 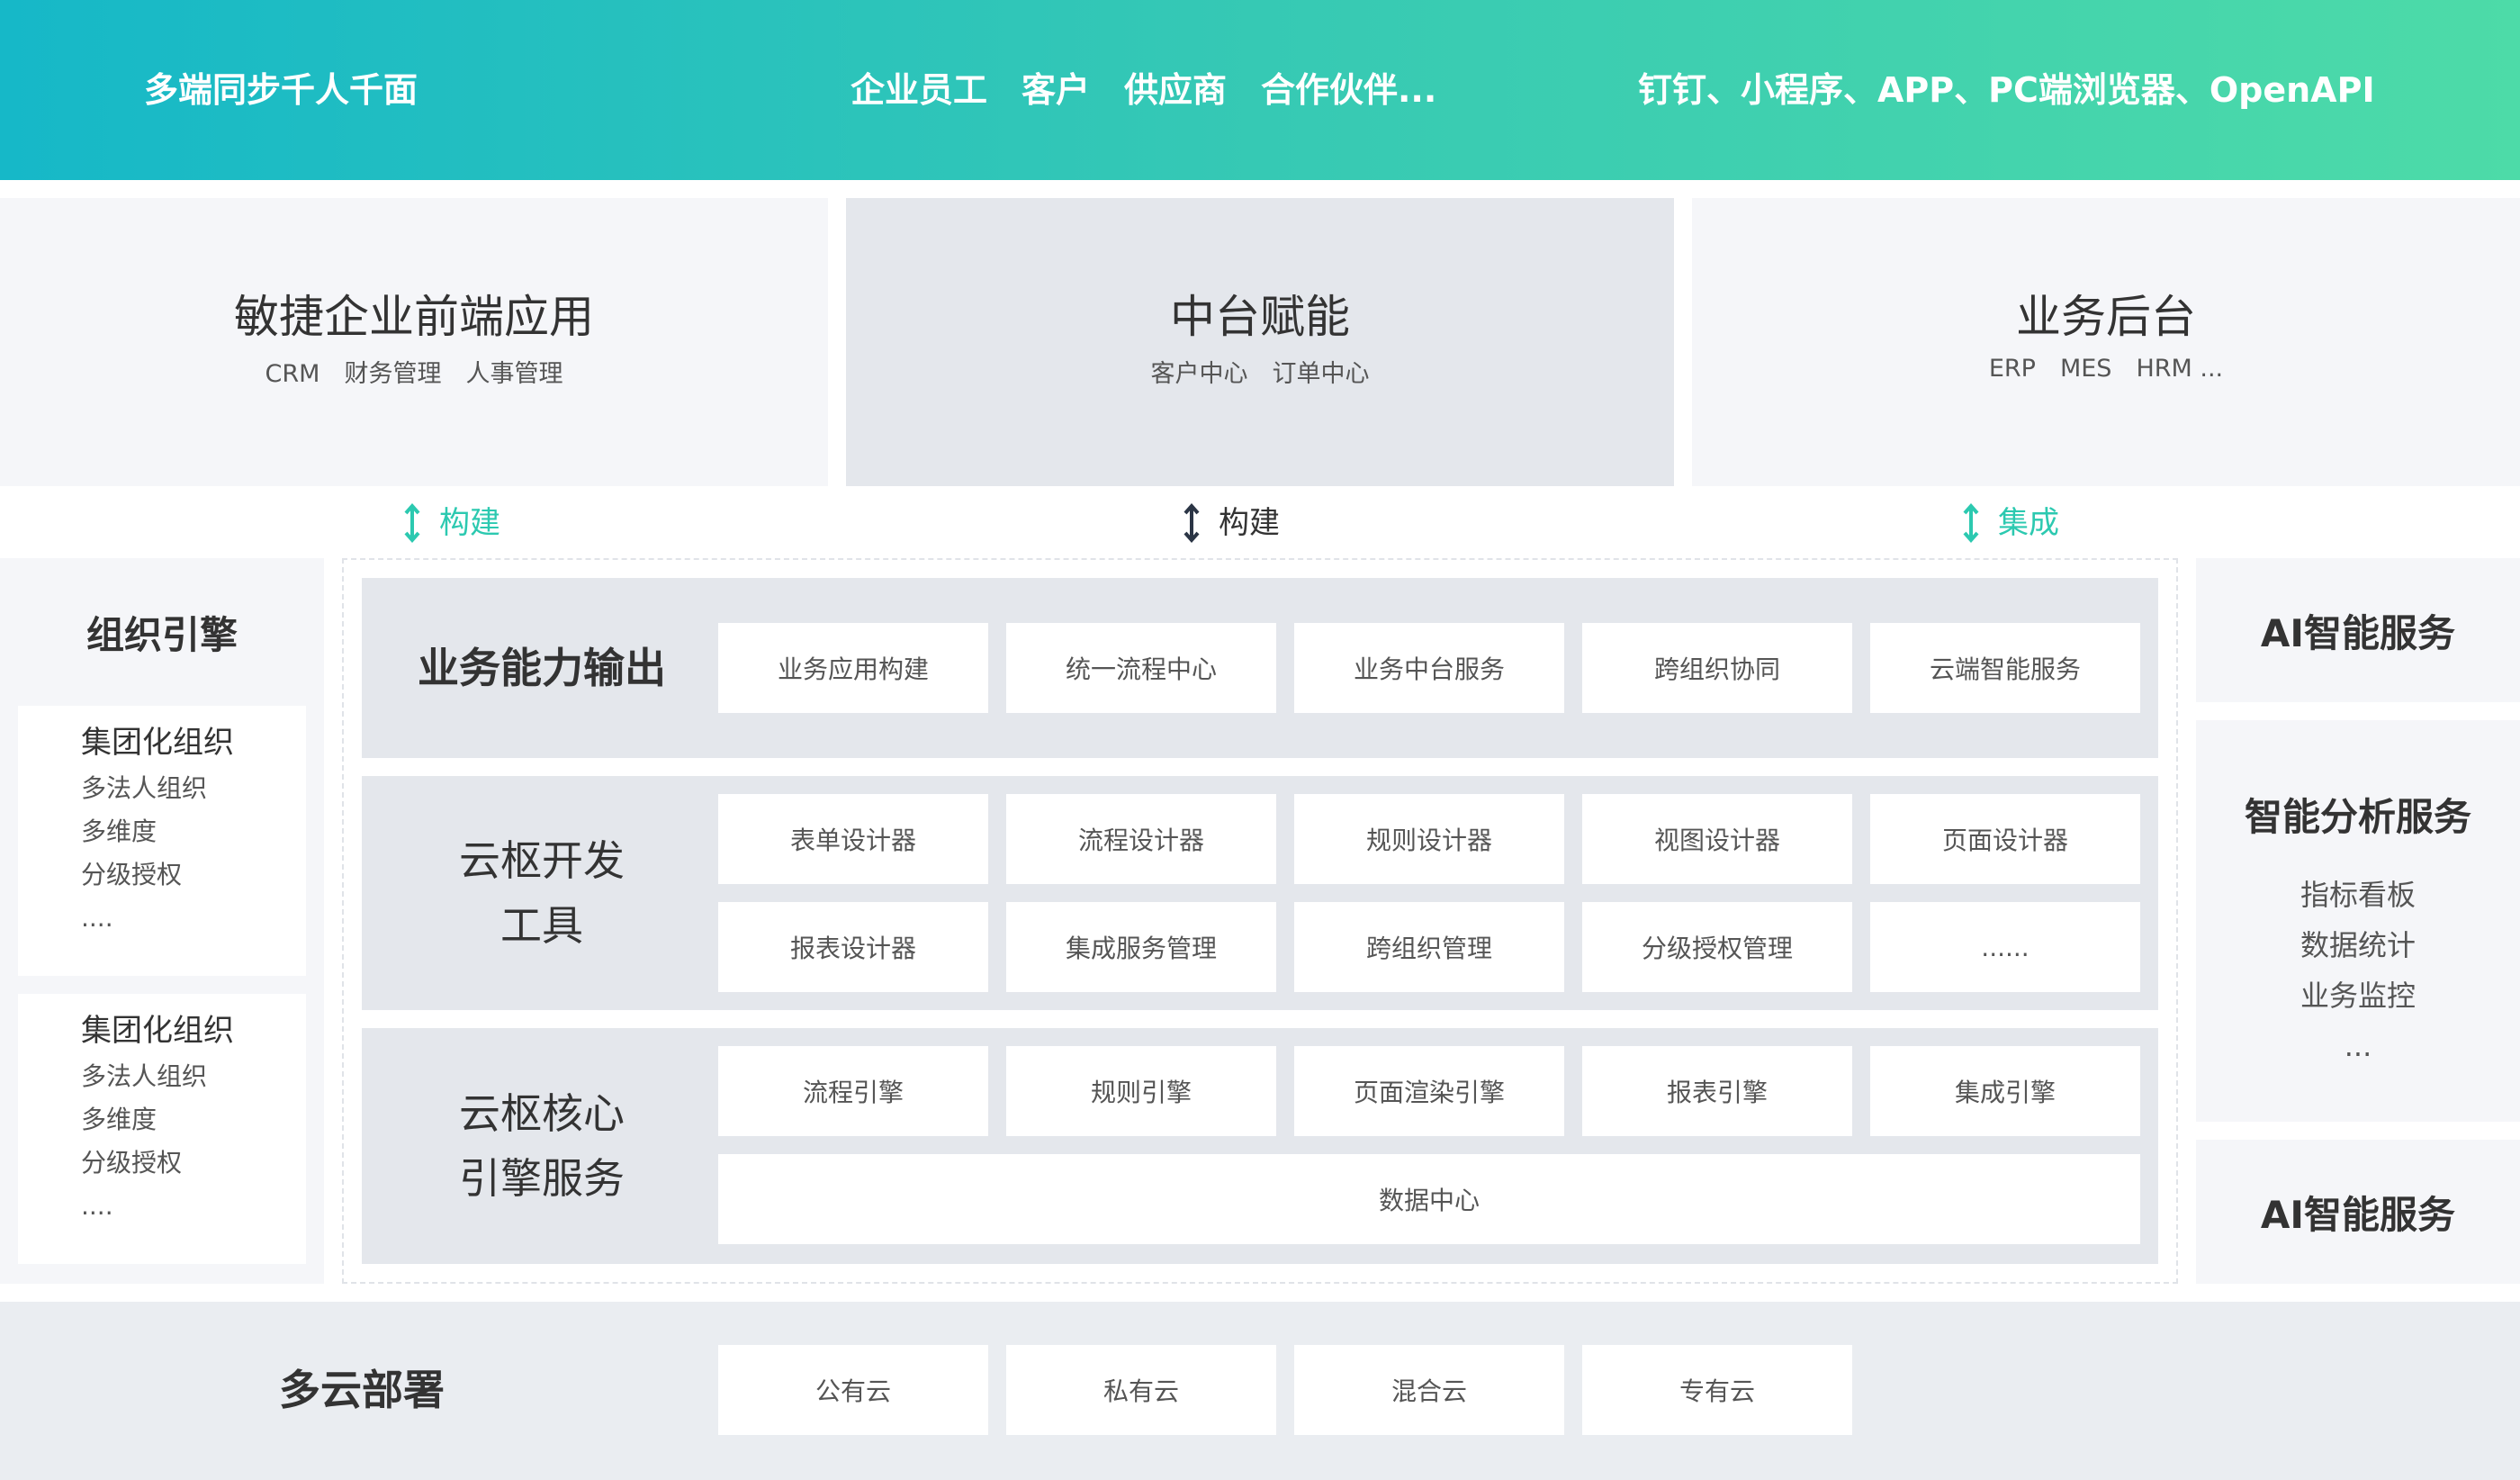 I want to click on row-label-line: 云枢核心, so click(x=542, y=1113).